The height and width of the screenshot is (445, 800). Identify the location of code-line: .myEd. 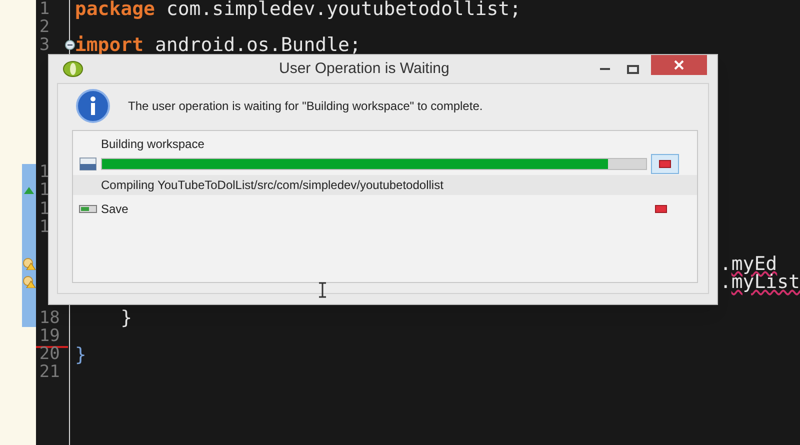
(749, 263).